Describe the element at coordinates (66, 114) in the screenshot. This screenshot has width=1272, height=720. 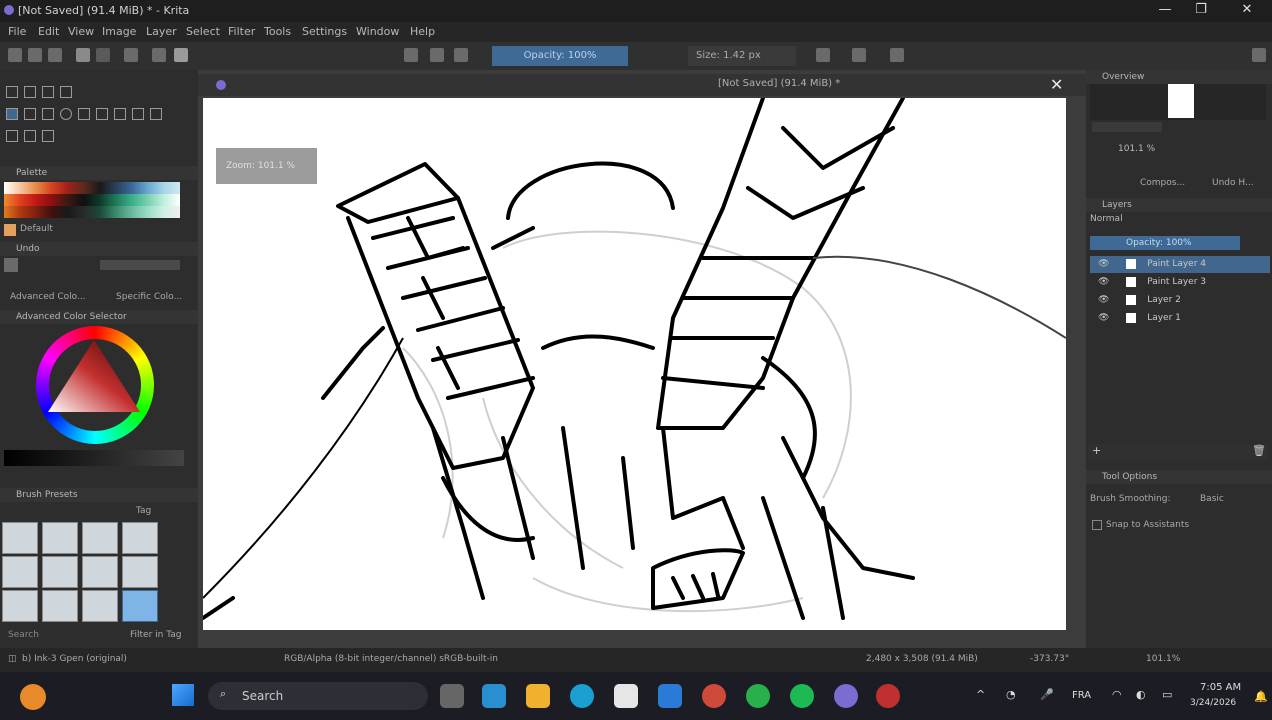
I see `ellipse-tool-icon` at that location.